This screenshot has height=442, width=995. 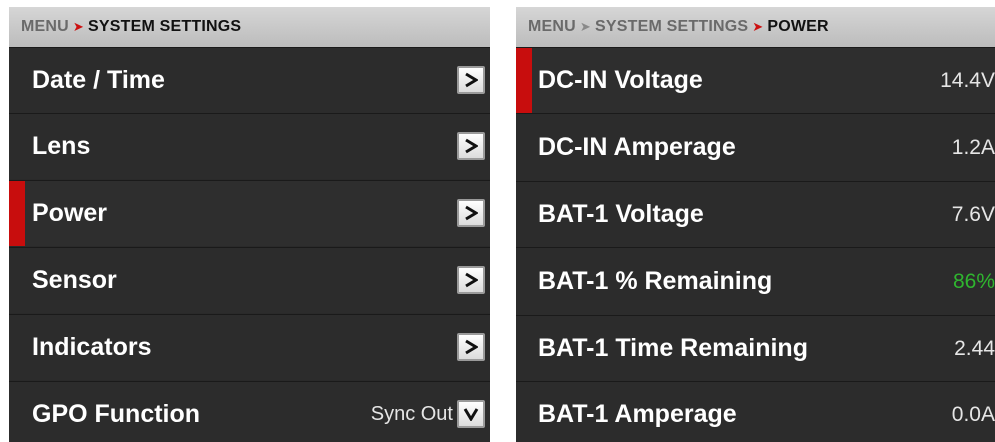 What do you see at coordinates (249, 213) in the screenshot?
I see `menu-item-power: Power` at bounding box center [249, 213].